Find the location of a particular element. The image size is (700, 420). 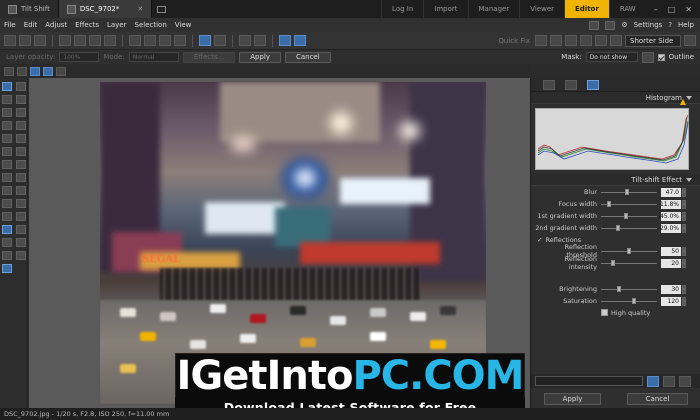

actual-size-icon is located at coordinates (48, 71).